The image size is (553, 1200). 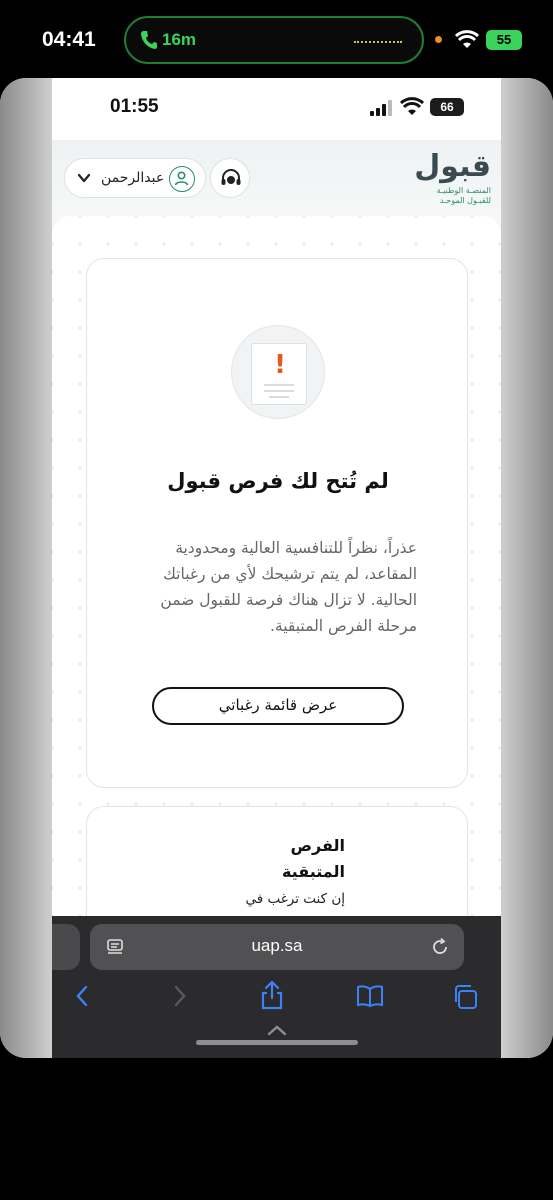 I want to click on logo-tagline-2: للقبـول الموحـد, so click(x=465, y=200).